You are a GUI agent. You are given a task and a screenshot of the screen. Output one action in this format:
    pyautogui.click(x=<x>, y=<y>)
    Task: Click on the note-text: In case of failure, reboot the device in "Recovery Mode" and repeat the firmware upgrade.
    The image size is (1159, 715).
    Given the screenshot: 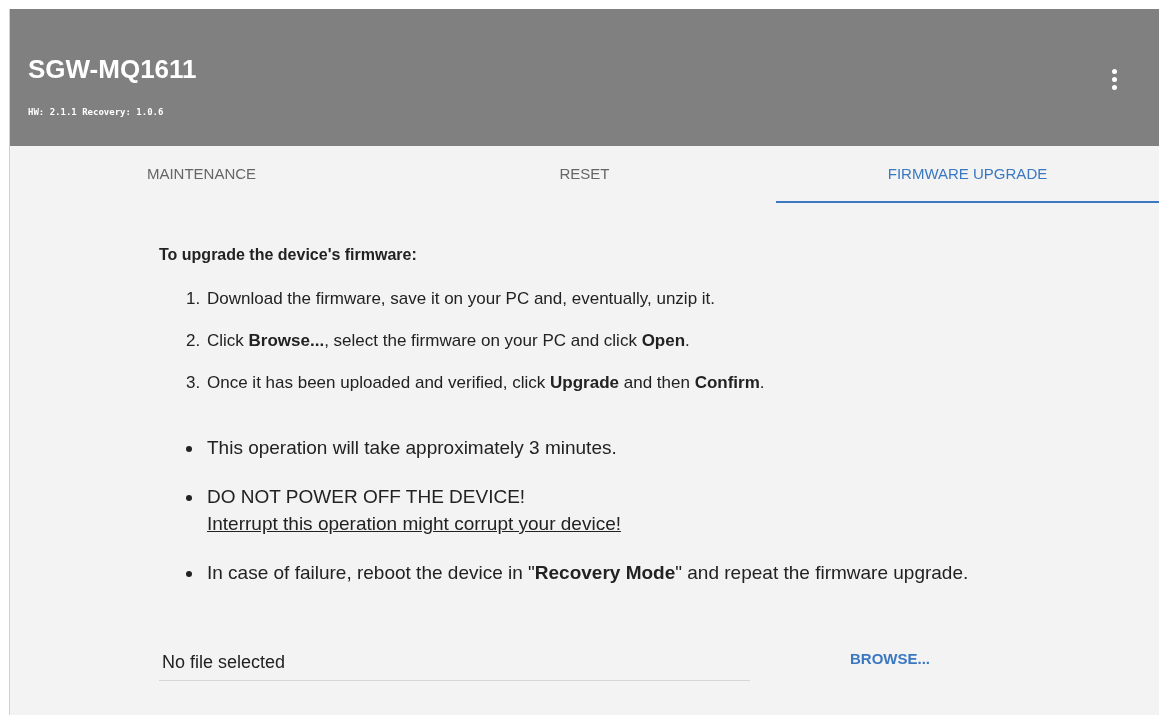 What is the action you would take?
    pyautogui.click(x=588, y=573)
    